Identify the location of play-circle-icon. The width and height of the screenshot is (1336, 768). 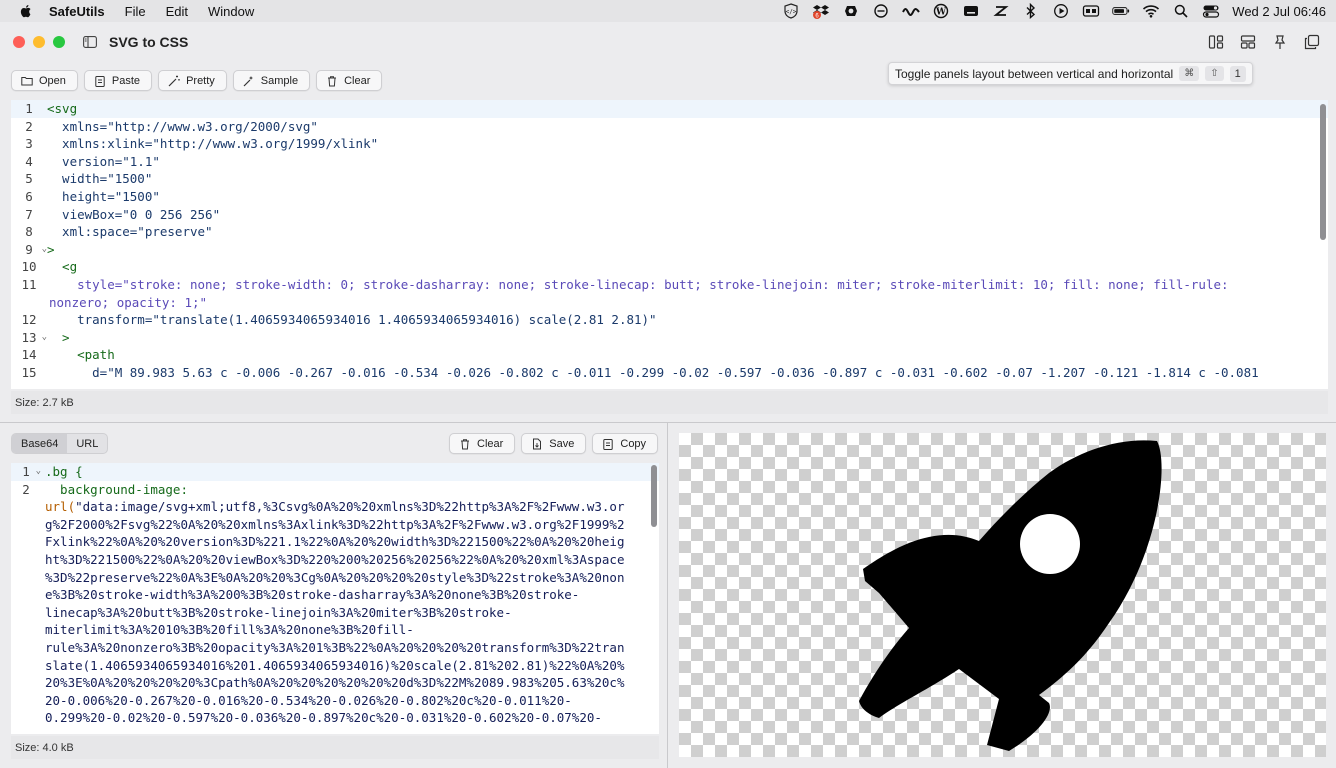
(1061, 11).